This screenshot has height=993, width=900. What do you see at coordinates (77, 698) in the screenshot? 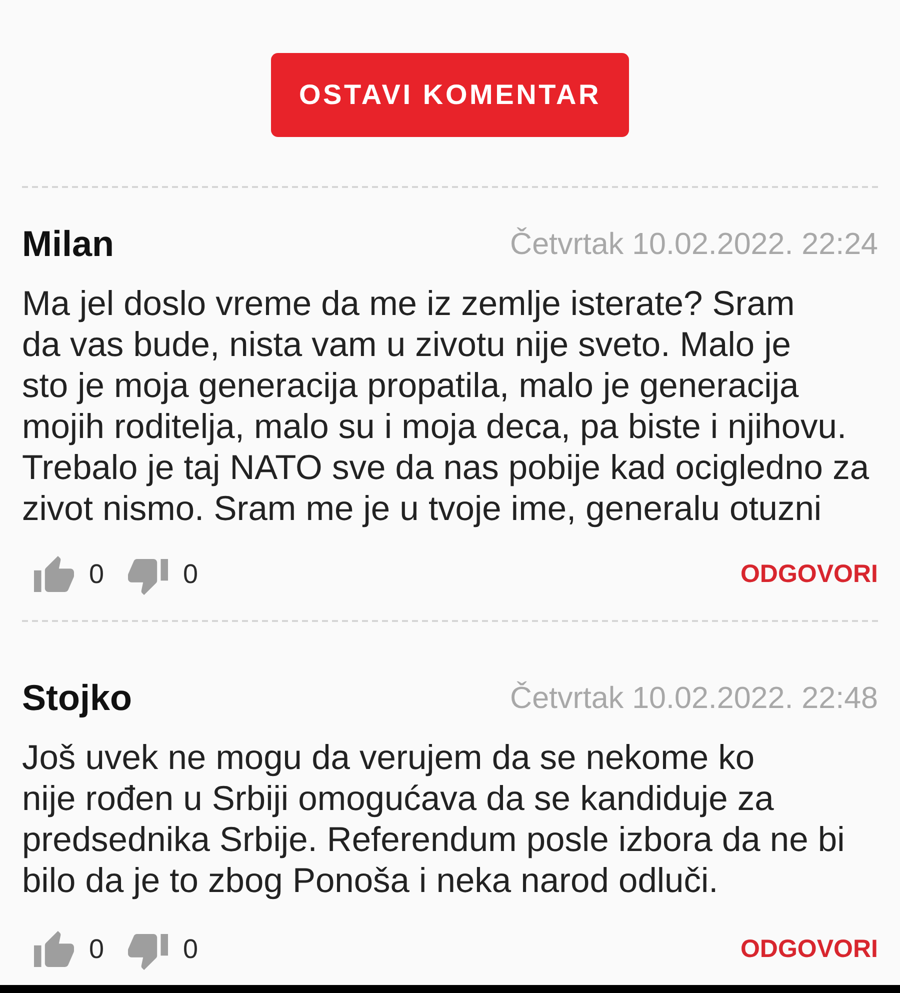
I see `comment-author: Stojko` at bounding box center [77, 698].